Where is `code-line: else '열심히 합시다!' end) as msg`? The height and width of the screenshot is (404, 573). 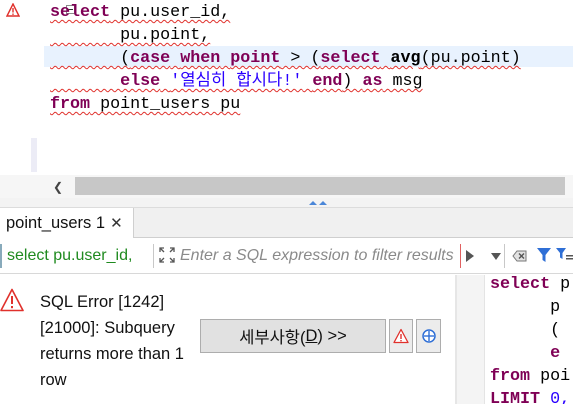
code-line: else '열심히 합시다!' end) as msg is located at coordinates (285, 81).